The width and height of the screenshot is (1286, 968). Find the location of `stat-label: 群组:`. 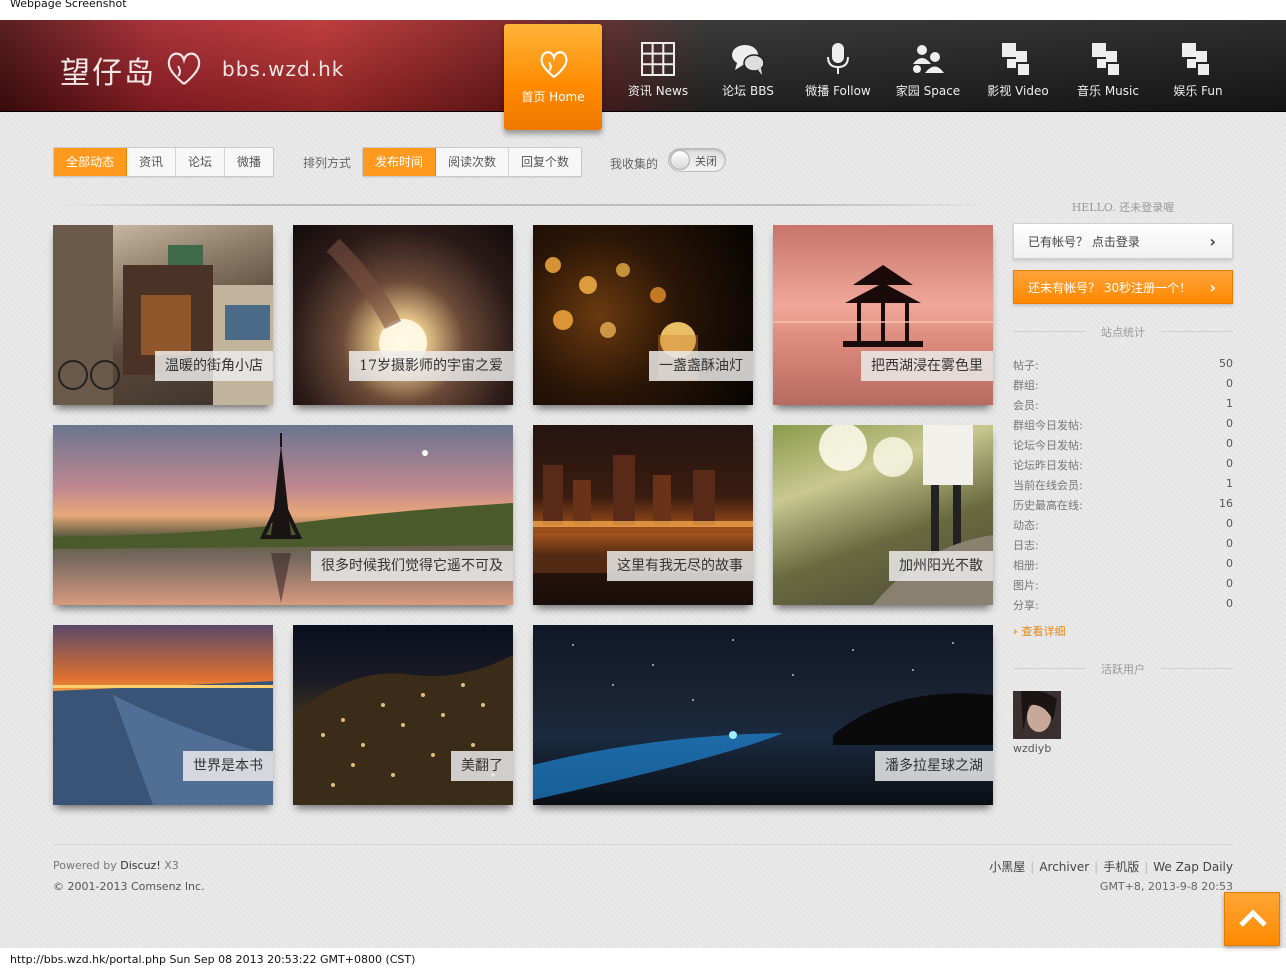

stat-label: 群组: is located at coordinates (1026, 385).